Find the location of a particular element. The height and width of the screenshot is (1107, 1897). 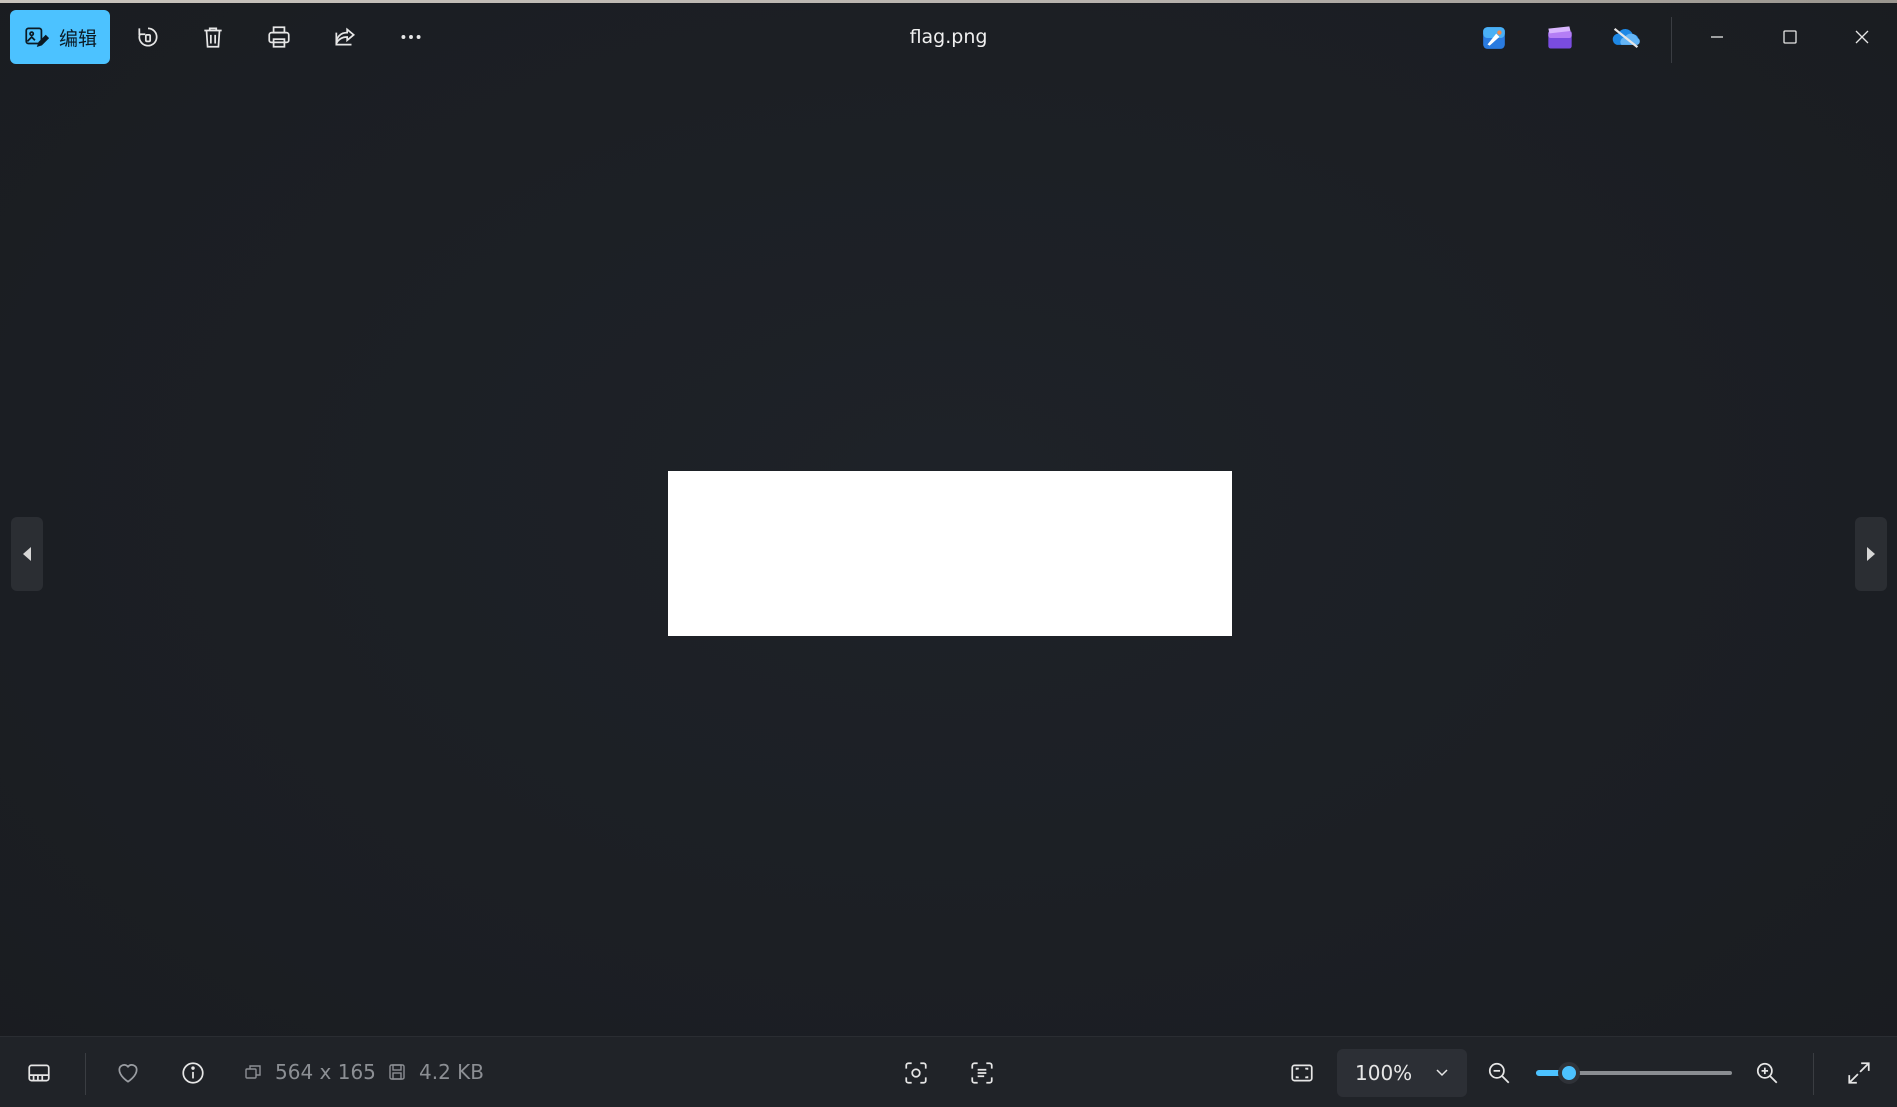

zoom-in-icon is located at coordinates (1767, 1073).